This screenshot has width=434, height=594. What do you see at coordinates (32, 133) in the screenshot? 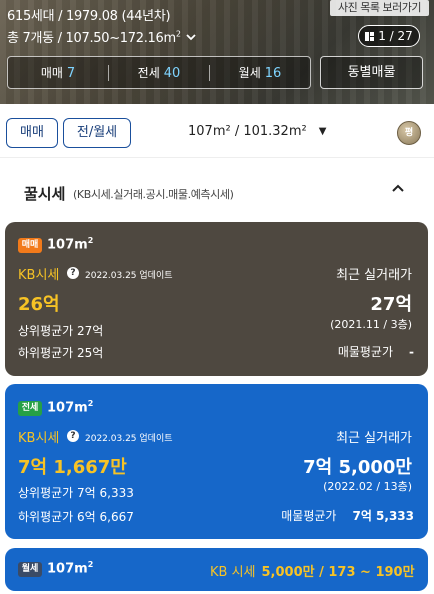
I see `sale-filter-chip: 매매` at bounding box center [32, 133].